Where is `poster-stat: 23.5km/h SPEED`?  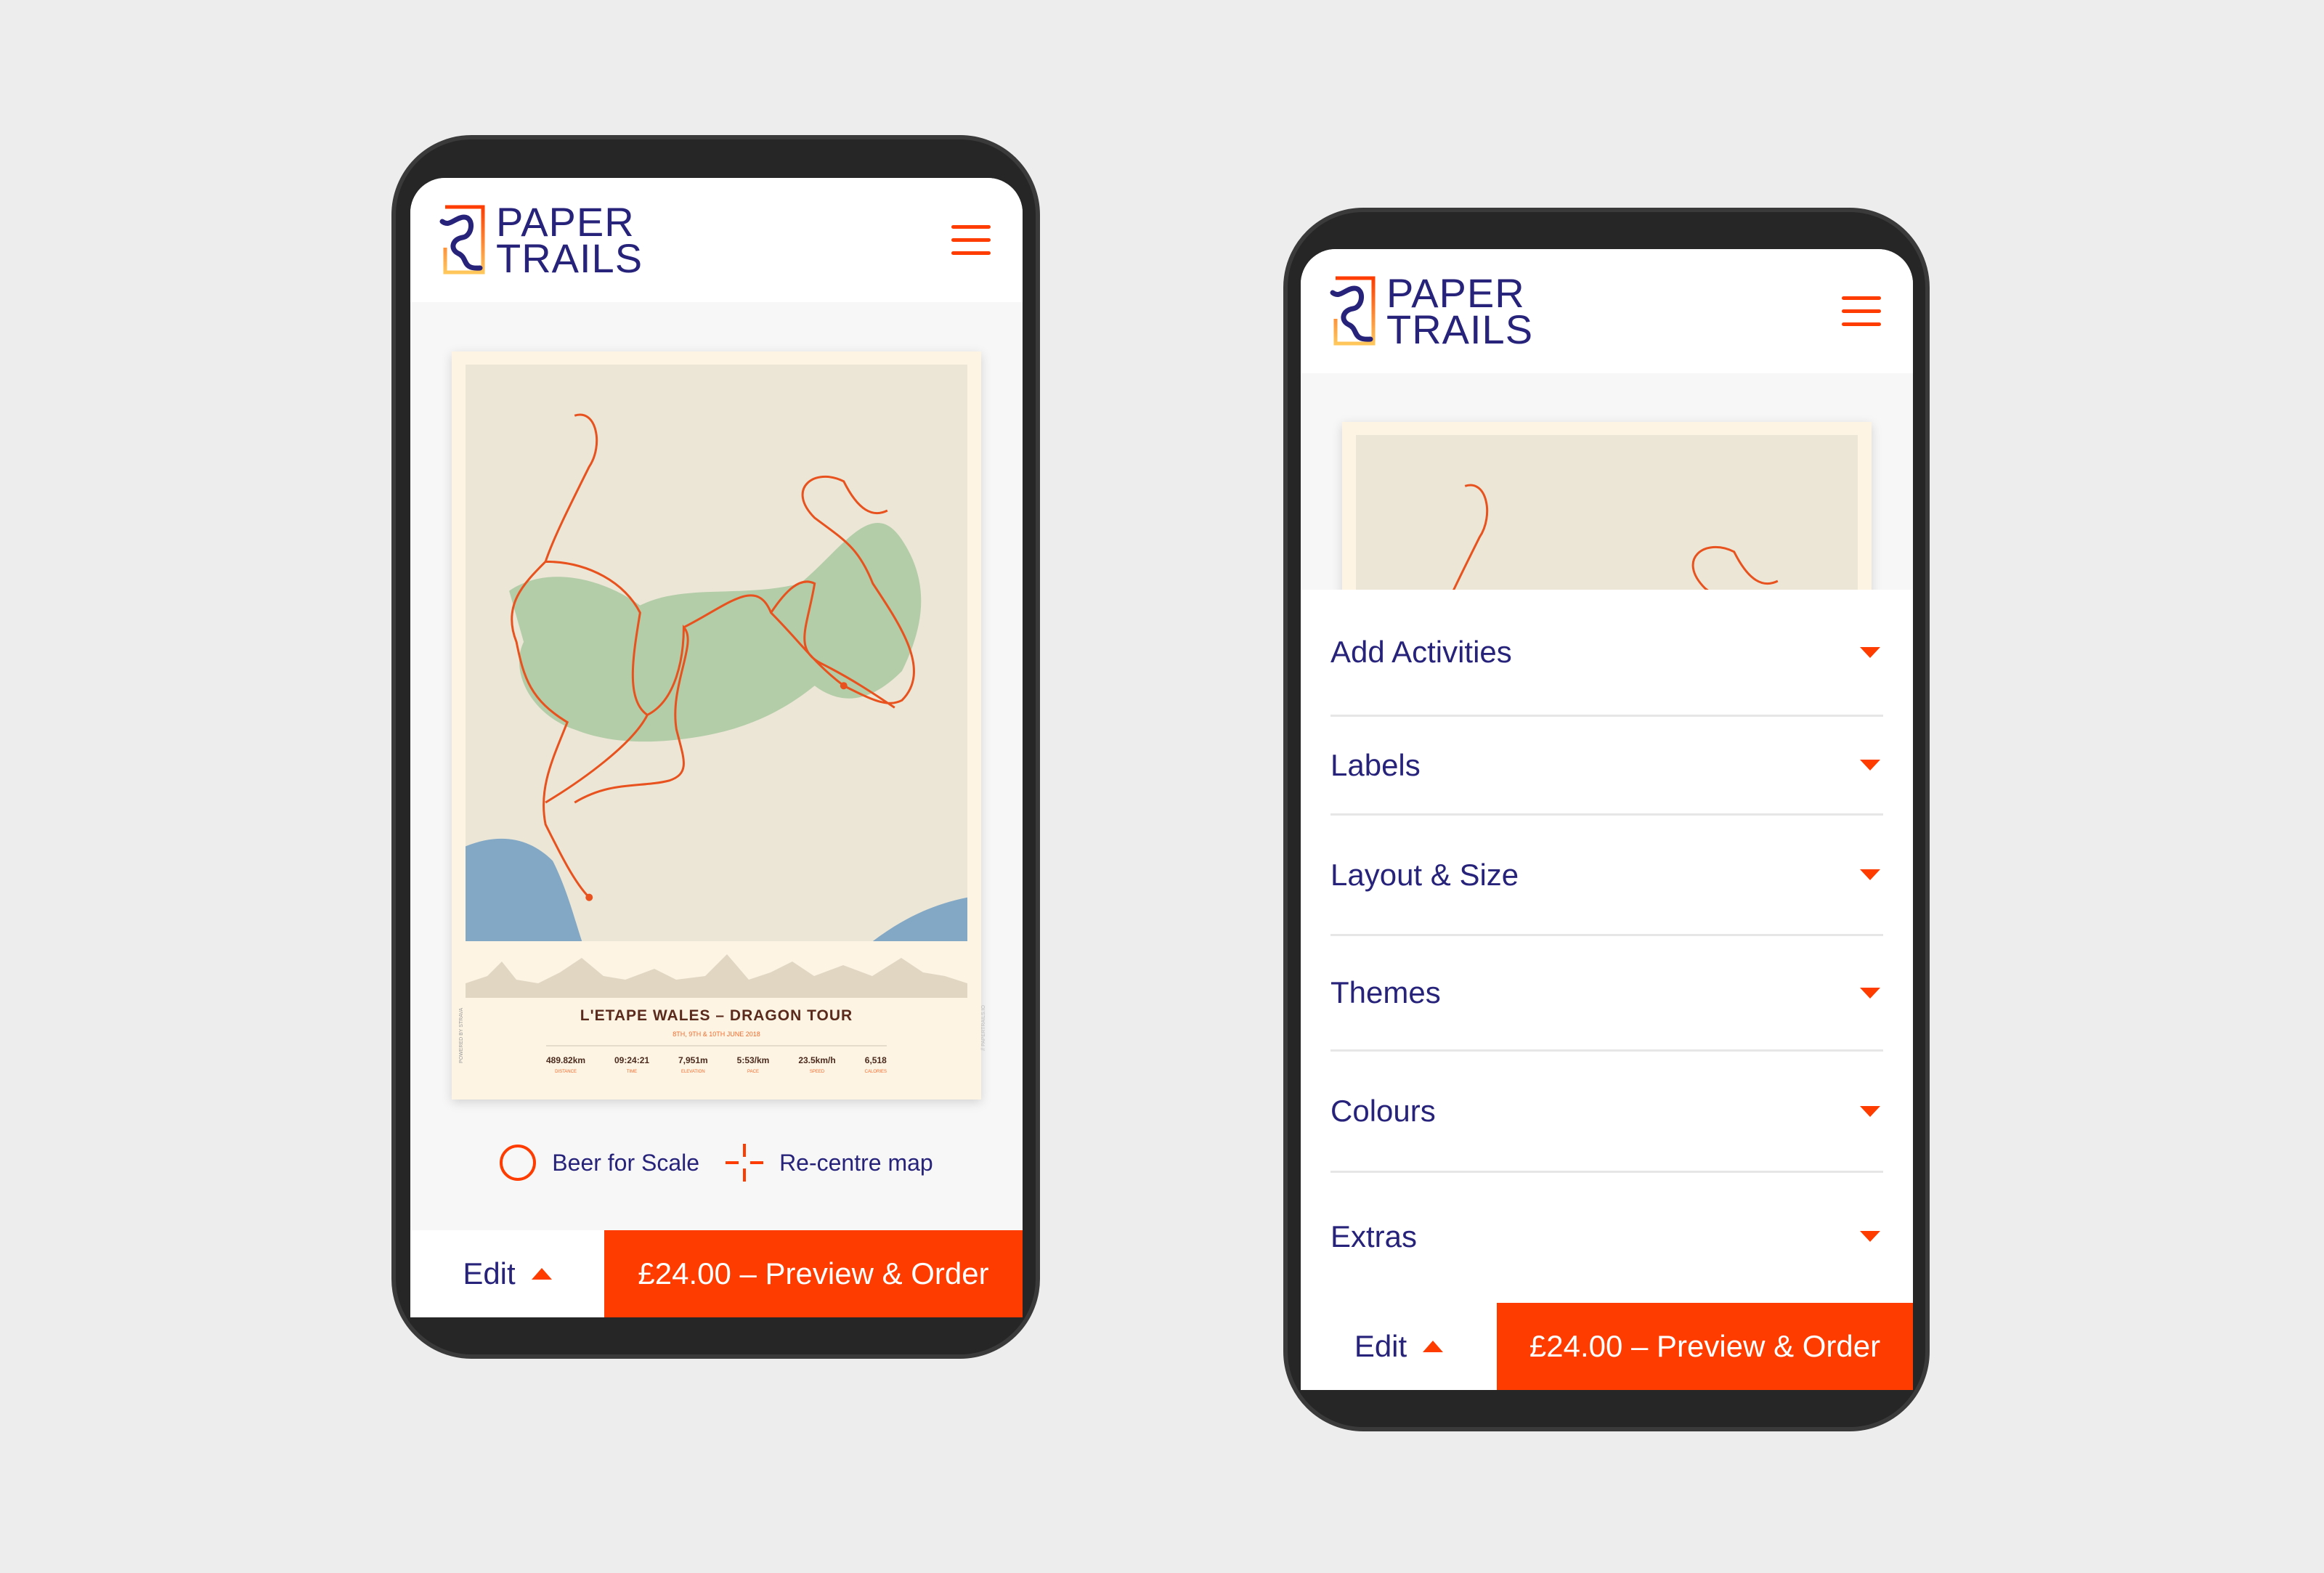 poster-stat: 23.5km/h SPEED is located at coordinates (816, 1064).